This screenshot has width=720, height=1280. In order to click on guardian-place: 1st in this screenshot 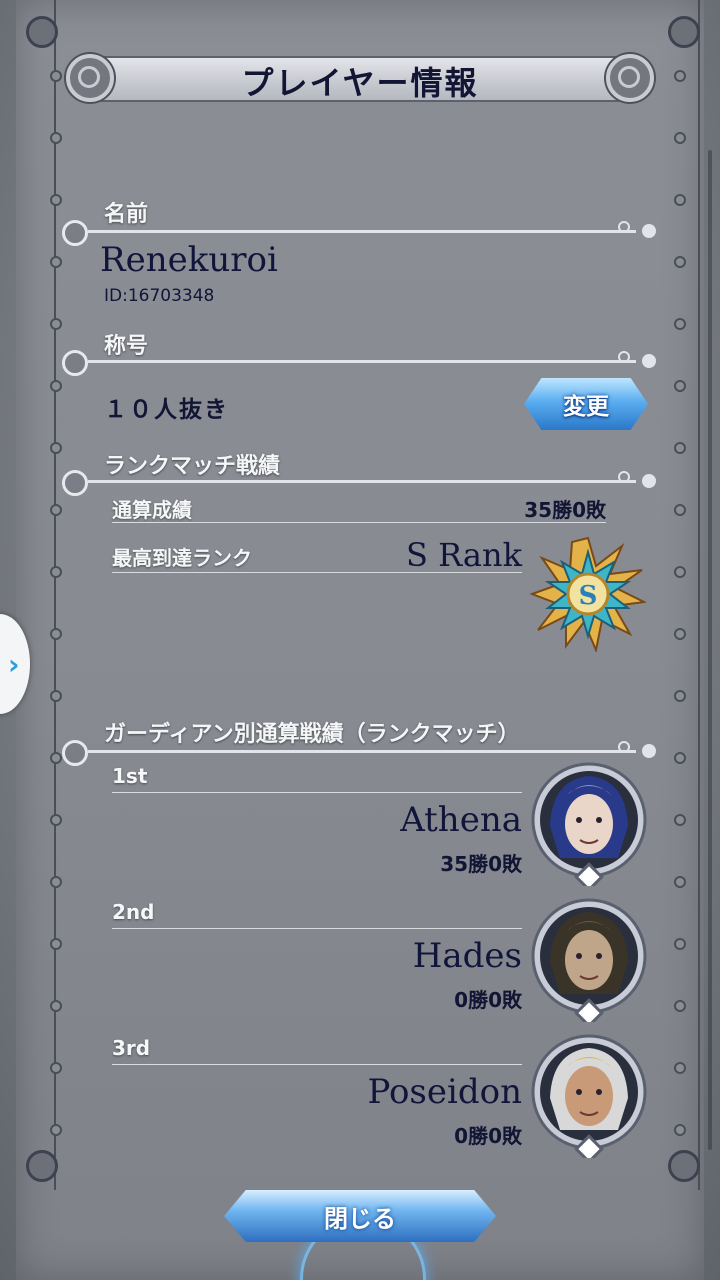, I will do `click(130, 776)`.